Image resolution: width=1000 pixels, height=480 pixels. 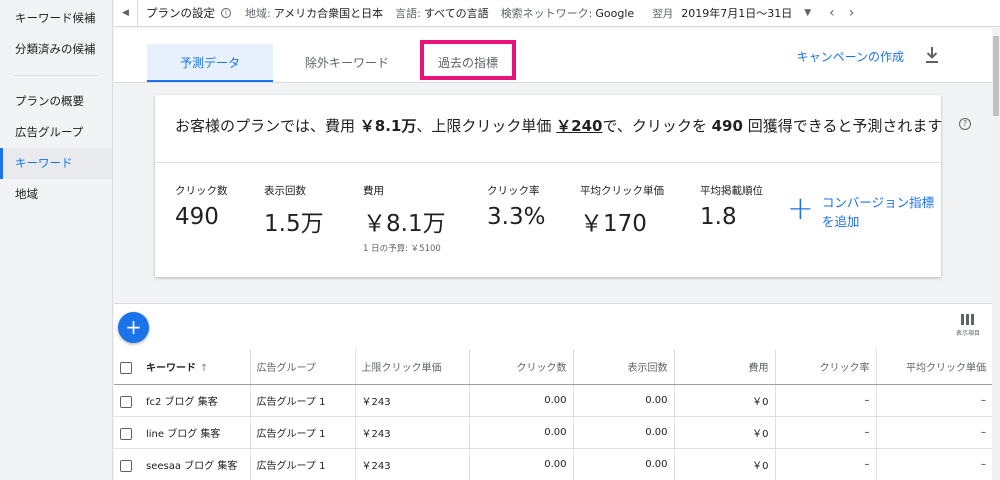 What do you see at coordinates (548, 162) in the screenshot?
I see `card-divider` at bounding box center [548, 162].